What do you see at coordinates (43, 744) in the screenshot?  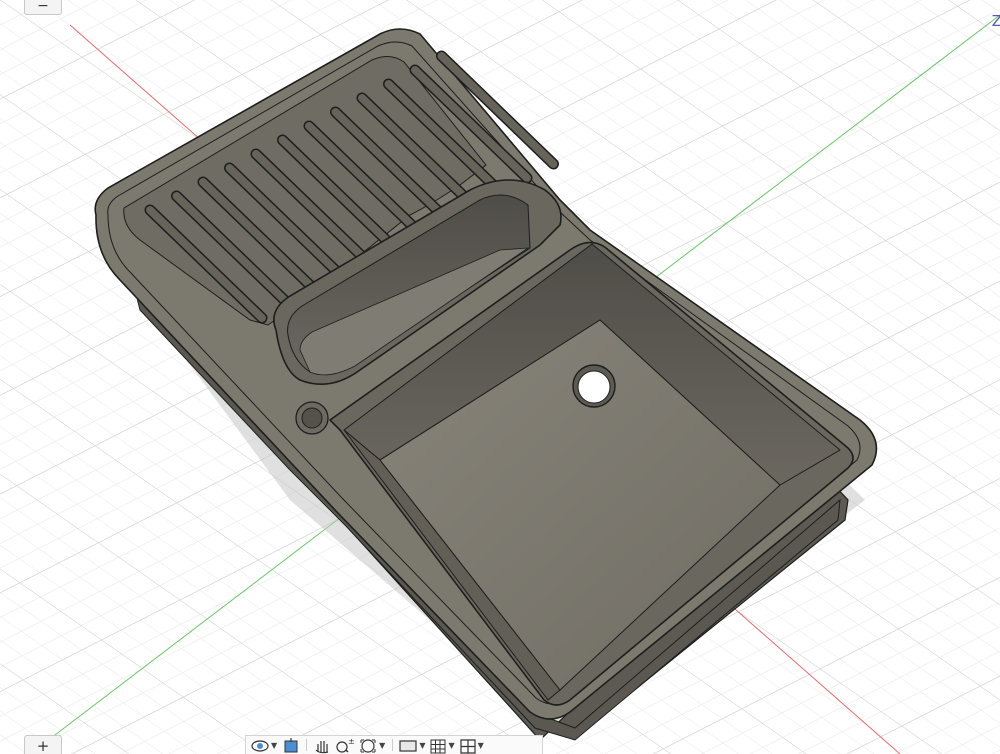 I see `expand-panel-button: +` at bounding box center [43, 744].